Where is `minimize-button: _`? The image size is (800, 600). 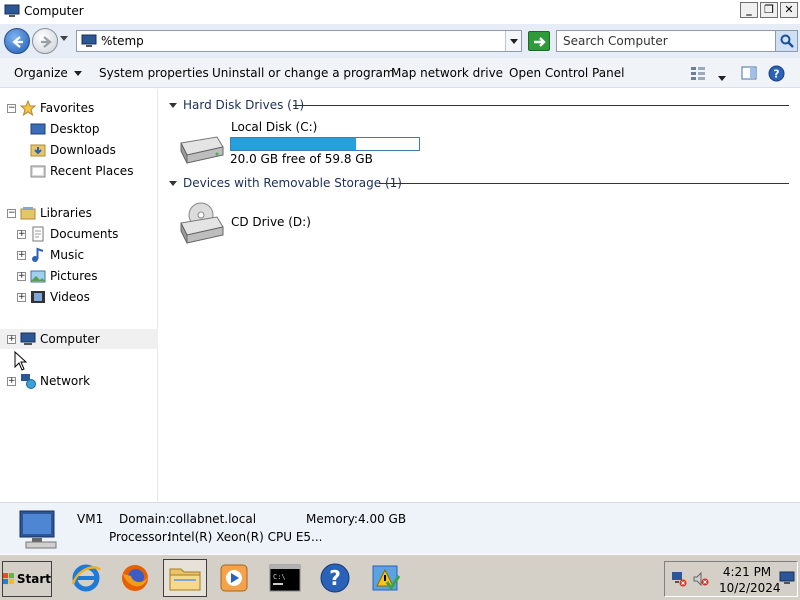
minimize-button: _ is located at coordinates (749, 10).